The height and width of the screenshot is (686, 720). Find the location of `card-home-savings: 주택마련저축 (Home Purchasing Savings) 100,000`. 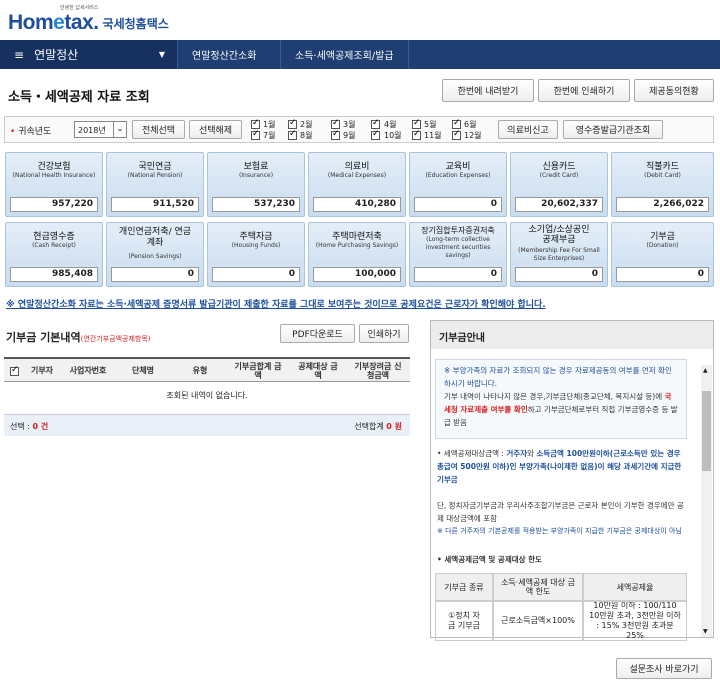

card-home-savings: 주택마련저축 (Home Purchasing Savings) 100,000 is located at coordinates (357, 254).